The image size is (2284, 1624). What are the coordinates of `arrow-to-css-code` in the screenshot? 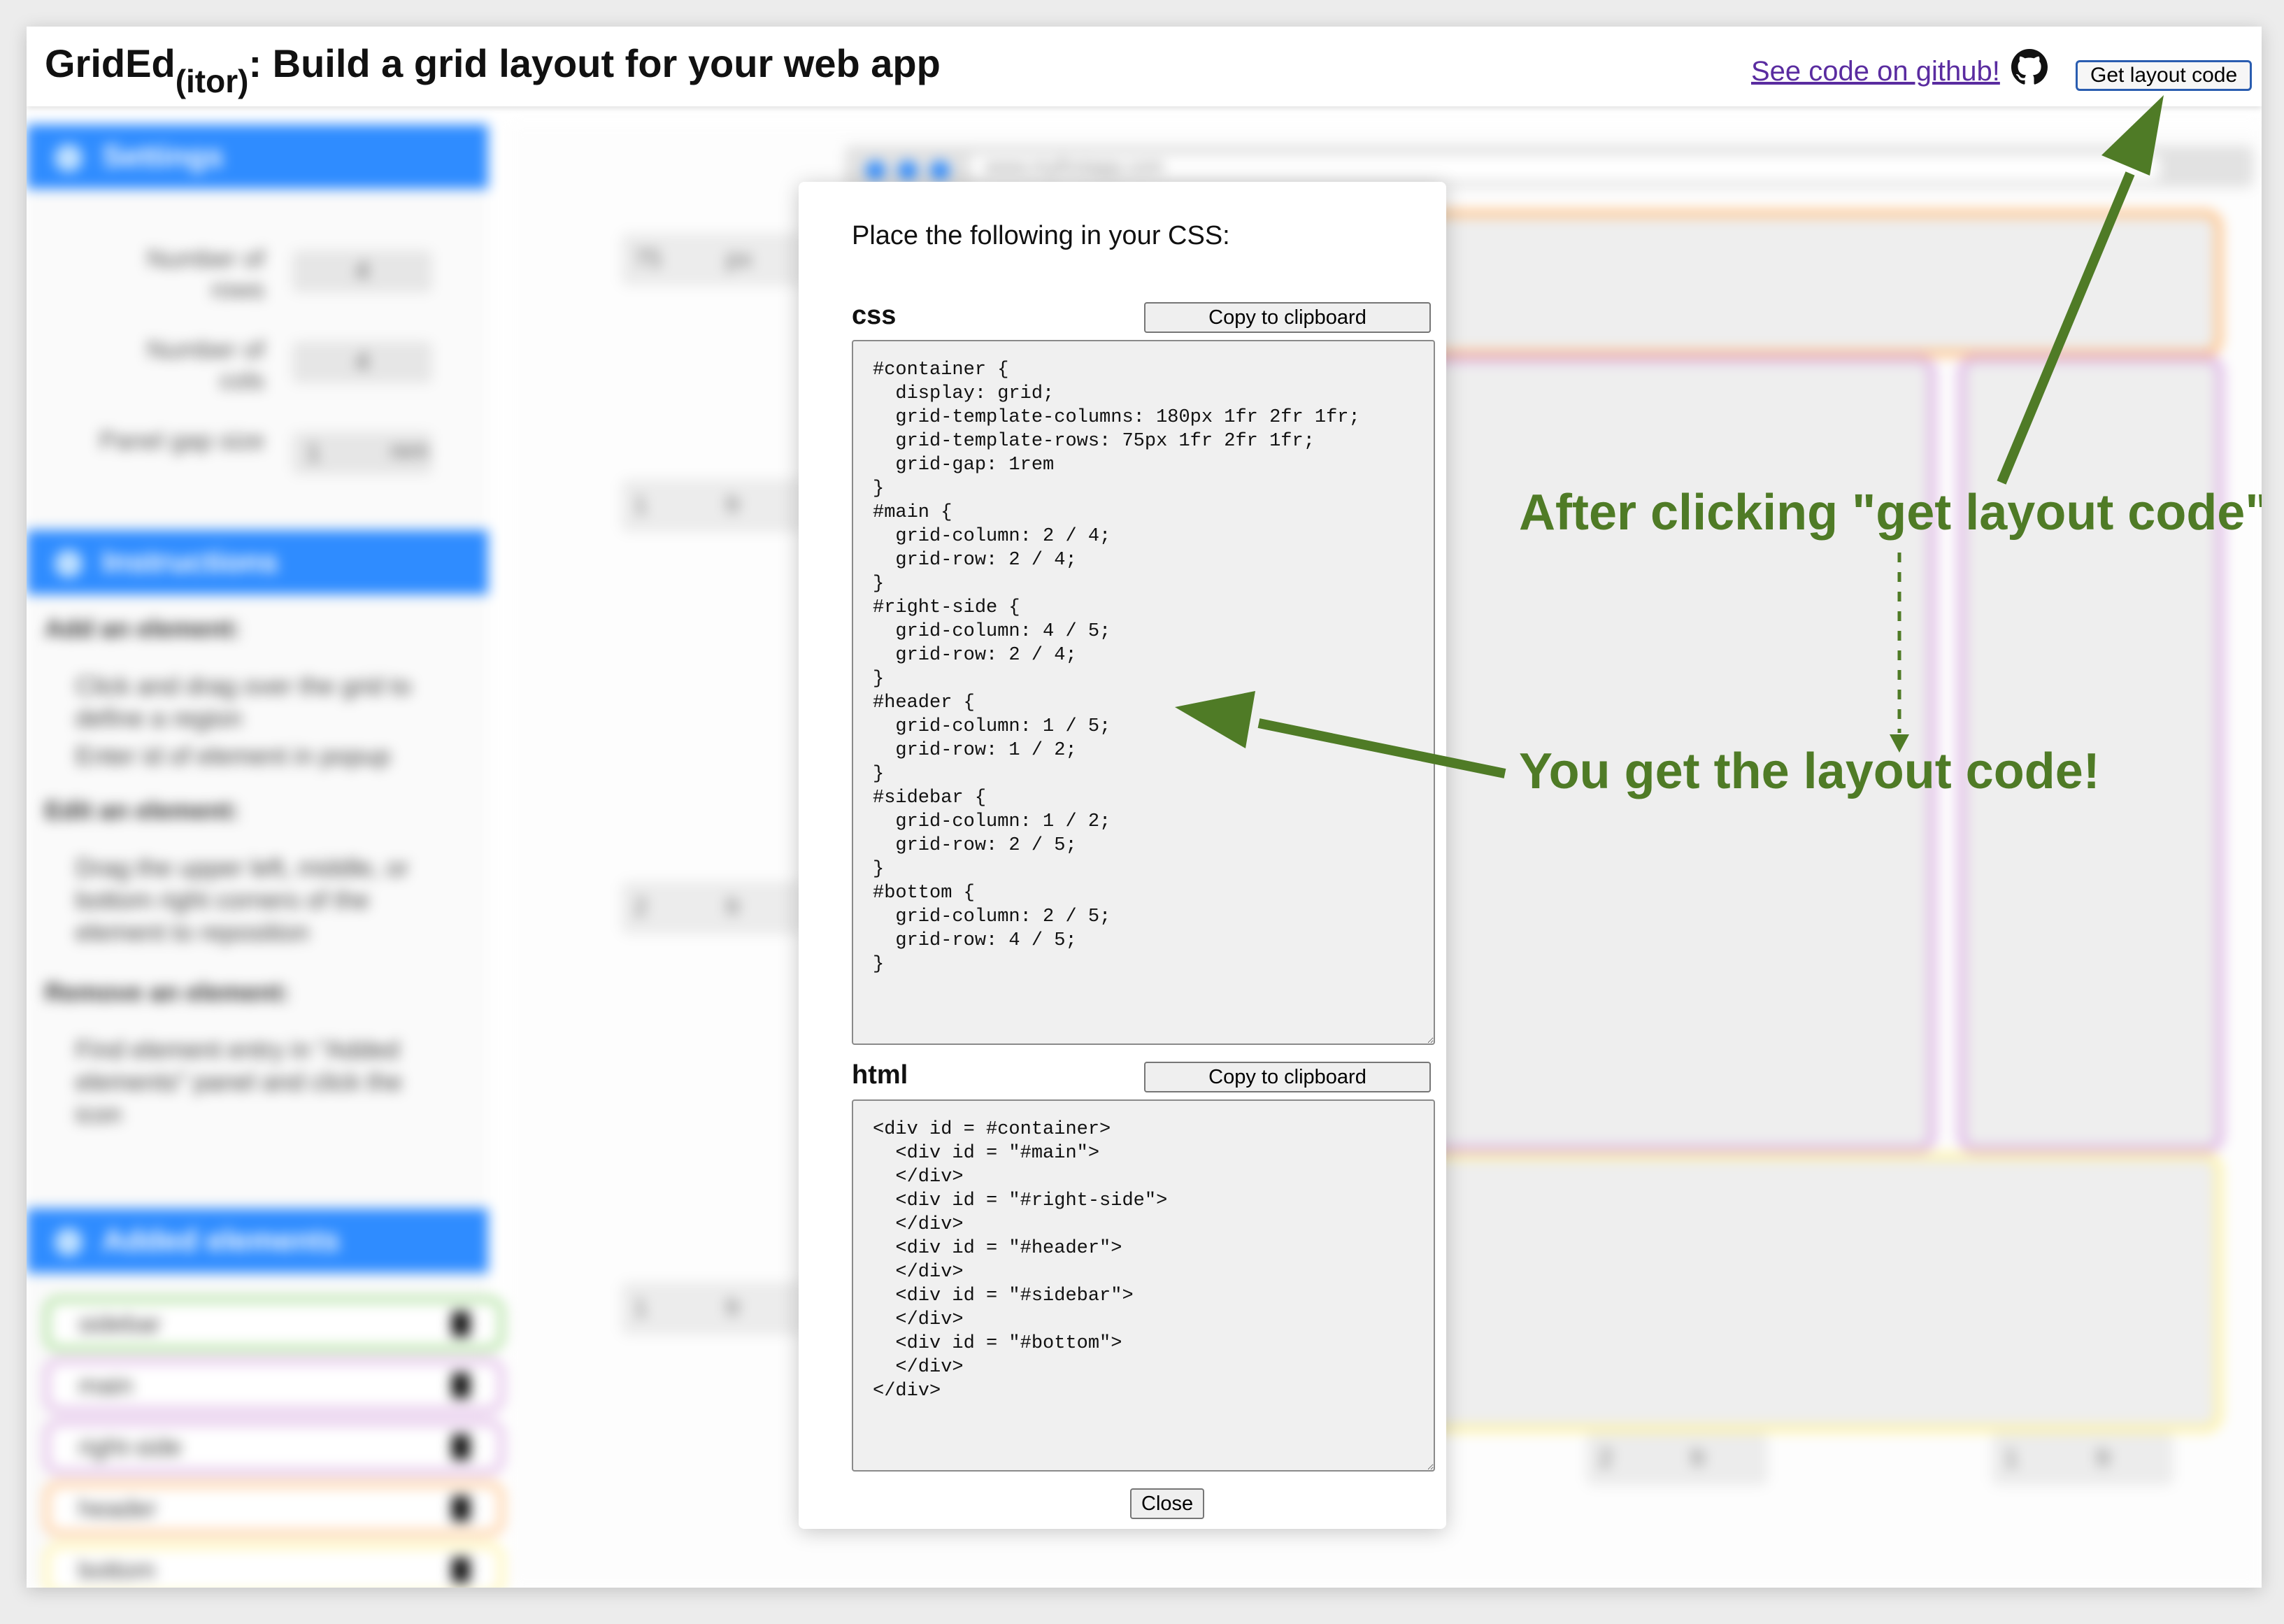 It's located at (1381, 748).